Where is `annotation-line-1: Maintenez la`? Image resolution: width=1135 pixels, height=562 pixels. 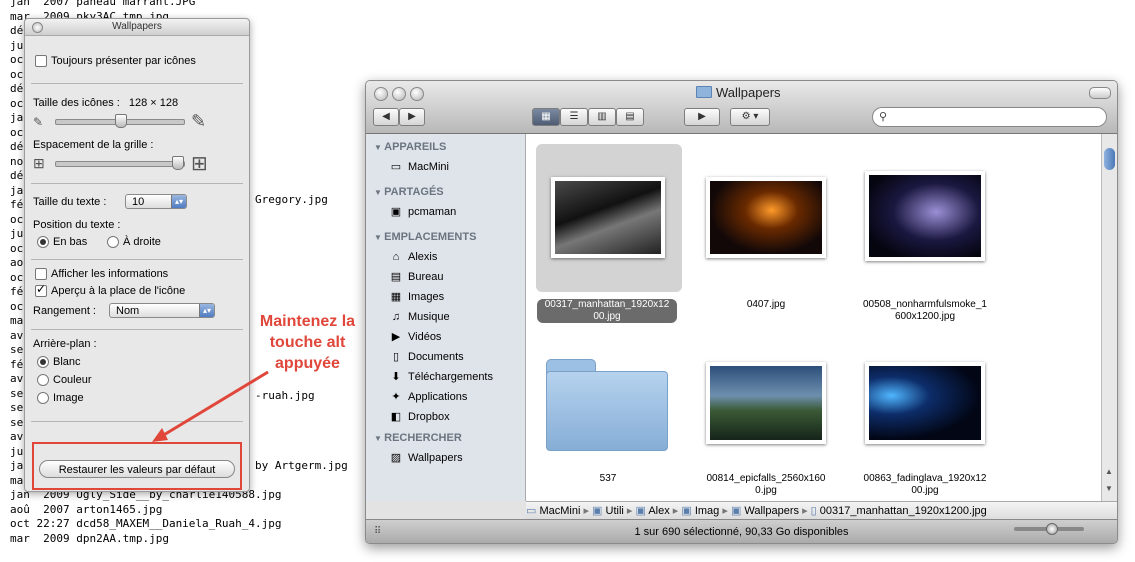
annotation-line-1: Maintenez la is located at coordinates (307, 321).